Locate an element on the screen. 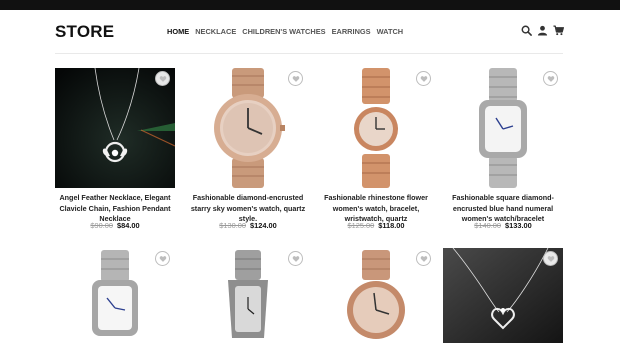 The width and height of the screenshot is (620, 343). nav-home: HOME is located at coordinates (178, 32).